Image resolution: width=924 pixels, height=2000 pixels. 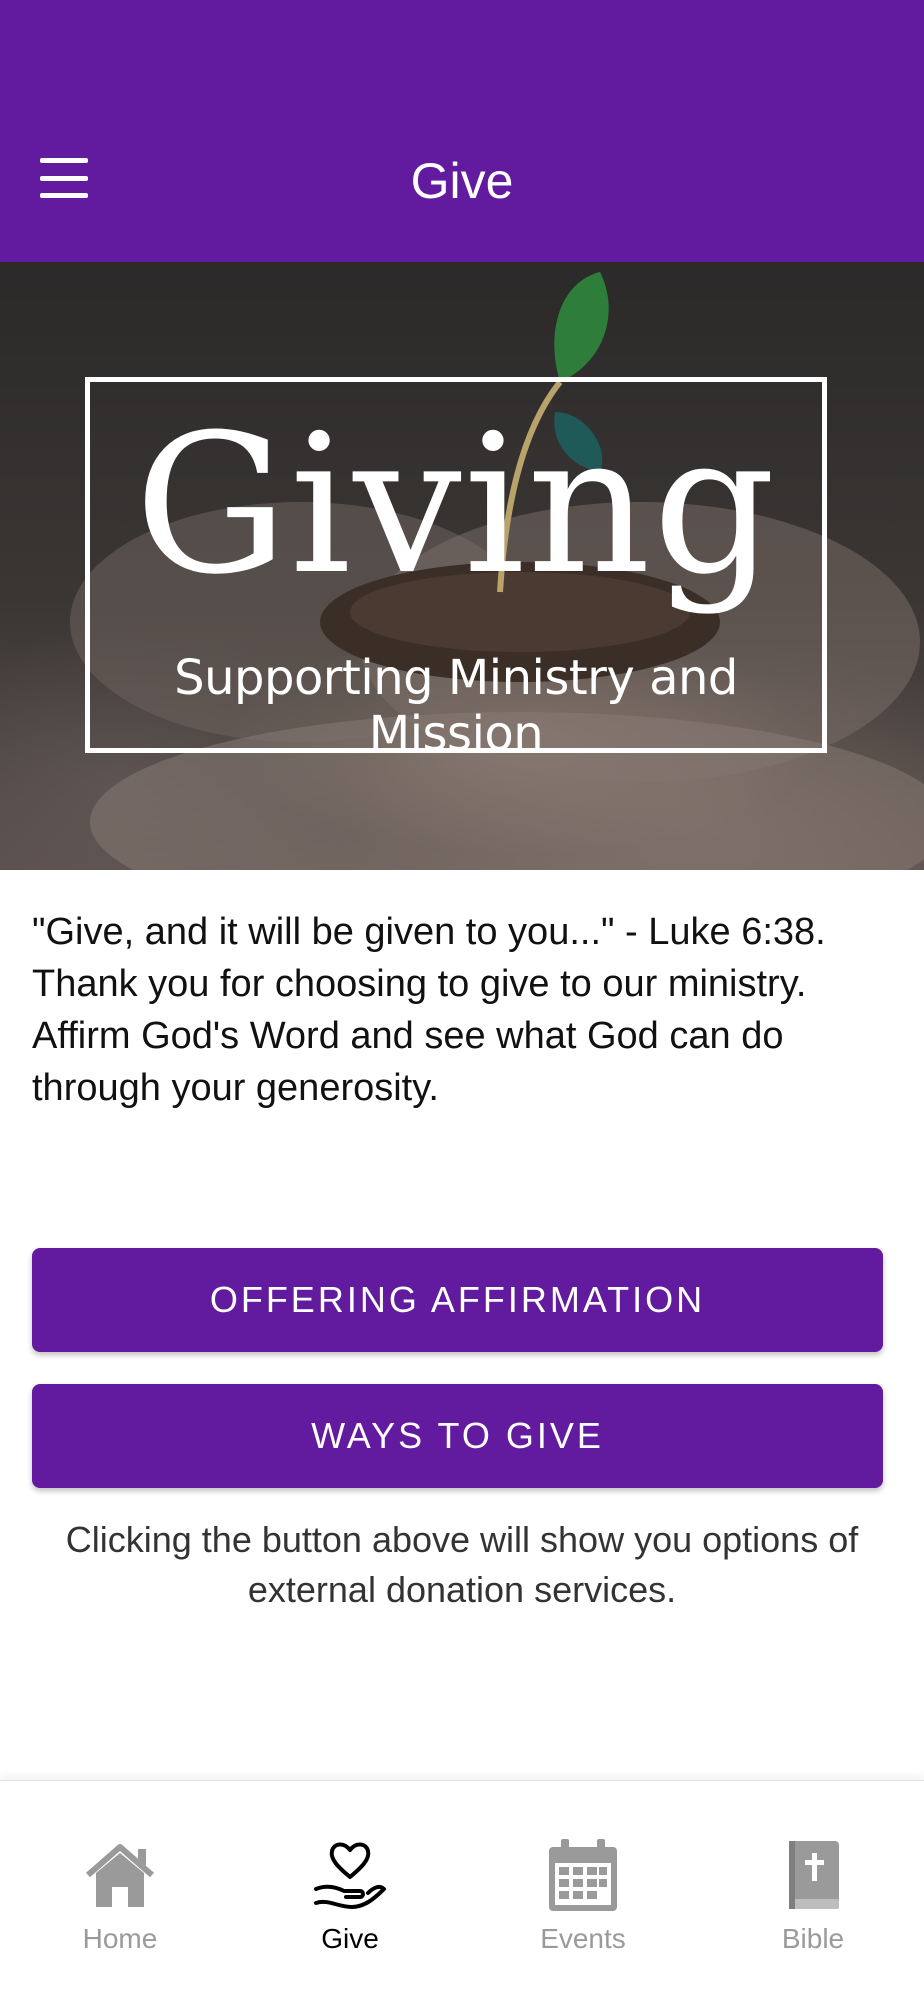 I want to click on tab-give: Give, so click(x=350, y=1881).